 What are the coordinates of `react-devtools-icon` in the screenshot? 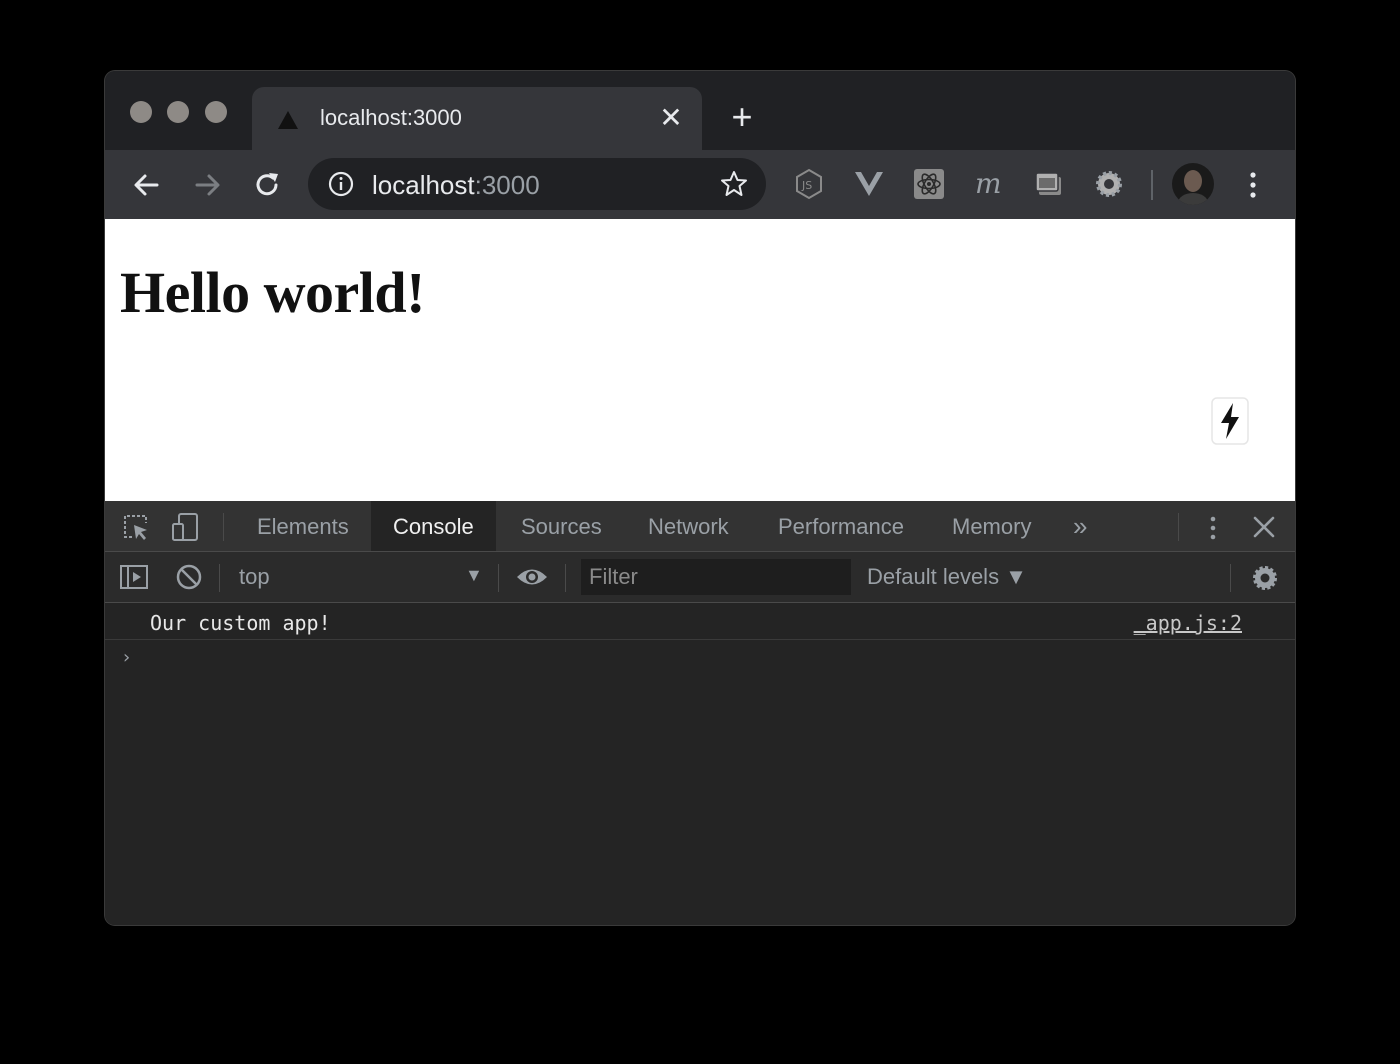 It's located at (929, 184).